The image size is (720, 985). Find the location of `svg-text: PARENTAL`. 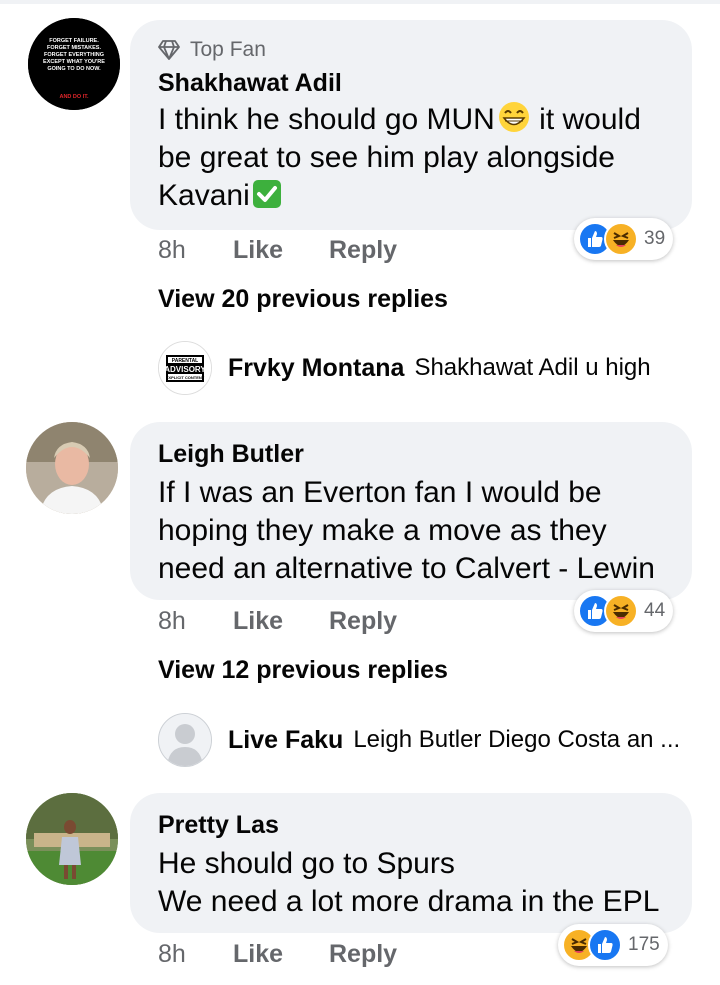

svg-text: PARENTAL is located at coordinates (185, 361).